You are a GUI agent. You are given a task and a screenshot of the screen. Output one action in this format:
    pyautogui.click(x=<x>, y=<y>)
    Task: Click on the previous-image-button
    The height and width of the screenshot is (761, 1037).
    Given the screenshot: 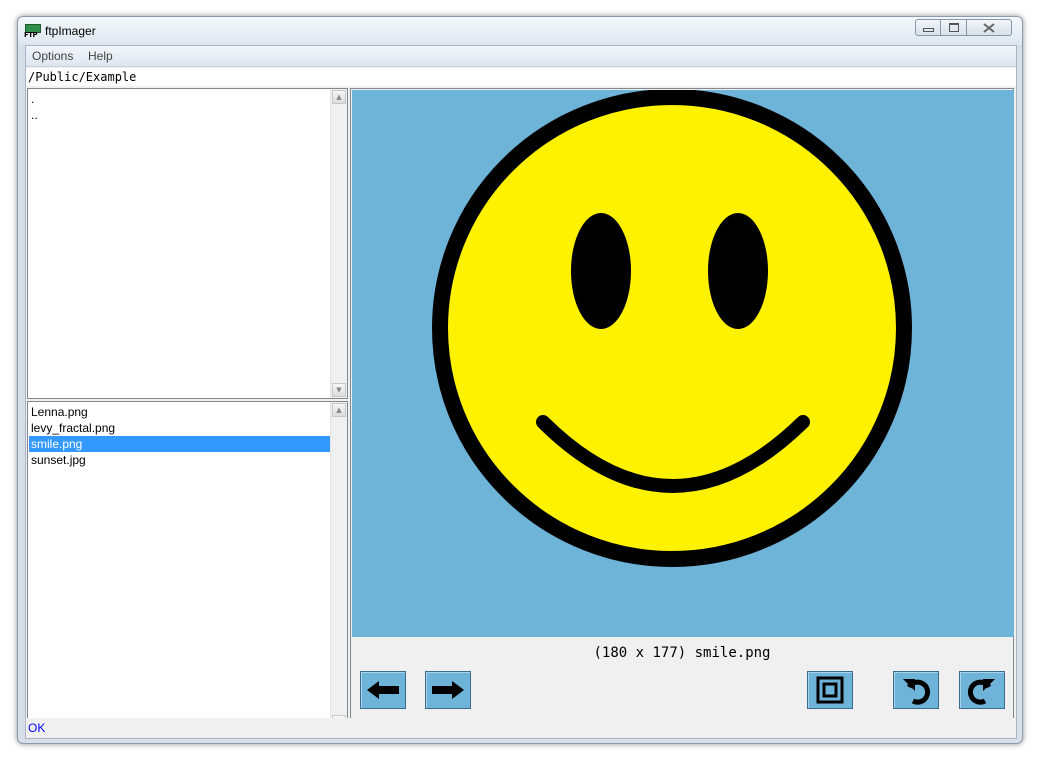 What is the action you would take?
    pyautogui.click(x=383, y=690)
    